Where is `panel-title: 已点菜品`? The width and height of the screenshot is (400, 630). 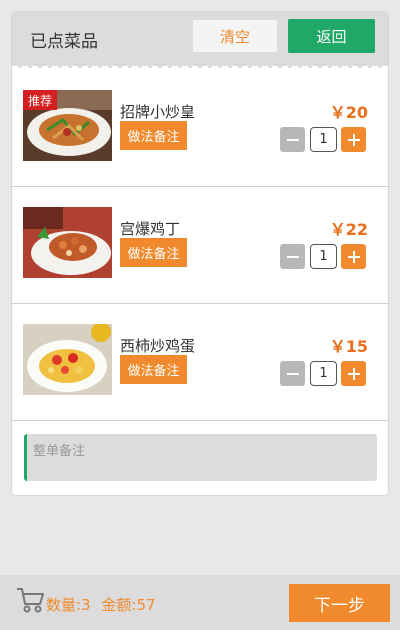
panel-title: 已点菜品 is located at coordinates (64, 42).